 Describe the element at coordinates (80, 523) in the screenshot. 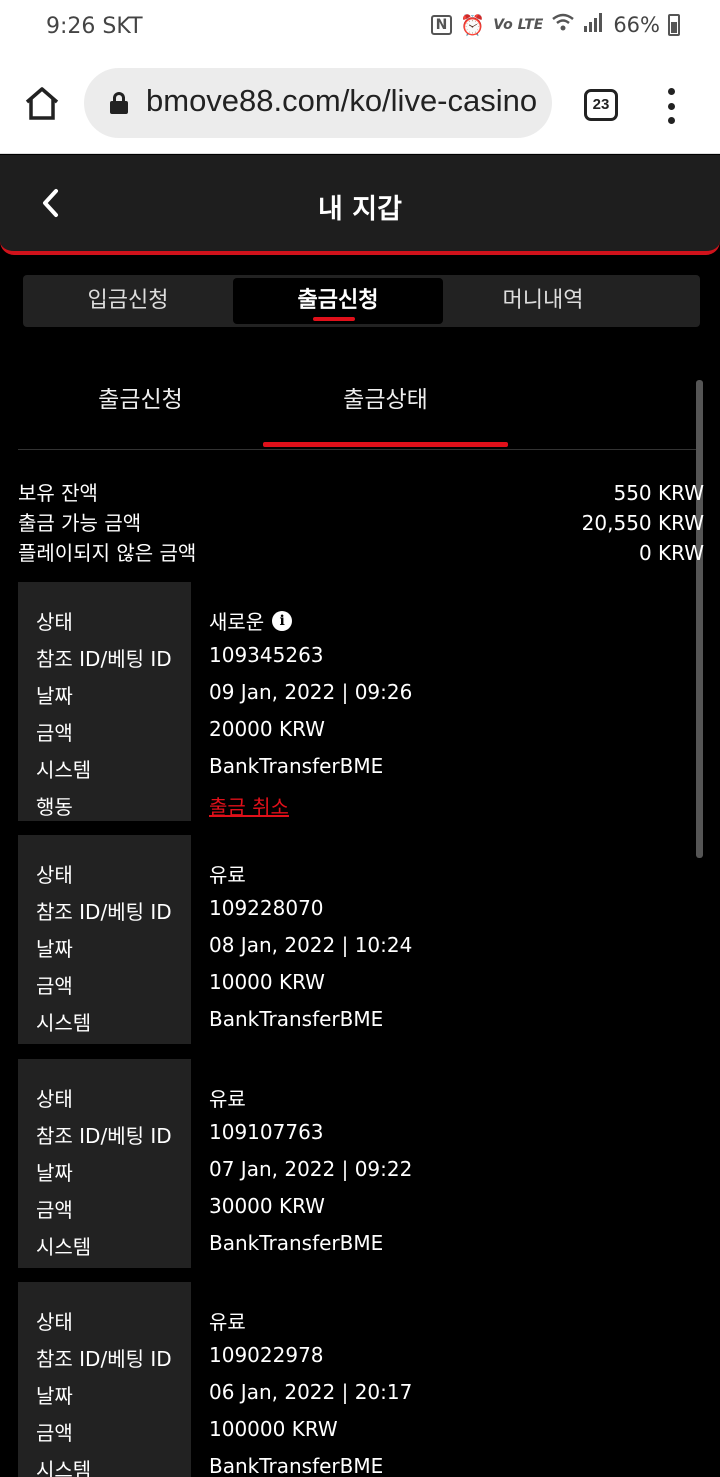

I see `withdrawable-label: 출금 가능 금액` at that location.